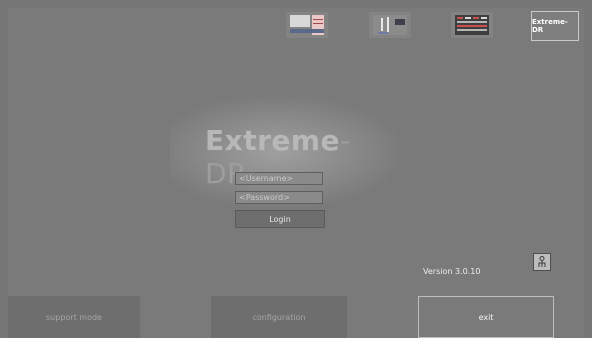 This screenshot has height=338, width=592. I want to click on thumbnail-image-view, so click(390, 25).